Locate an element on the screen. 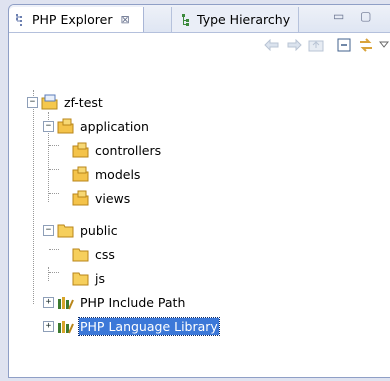  tree-item-js: js is located at coordinates (82, 278).